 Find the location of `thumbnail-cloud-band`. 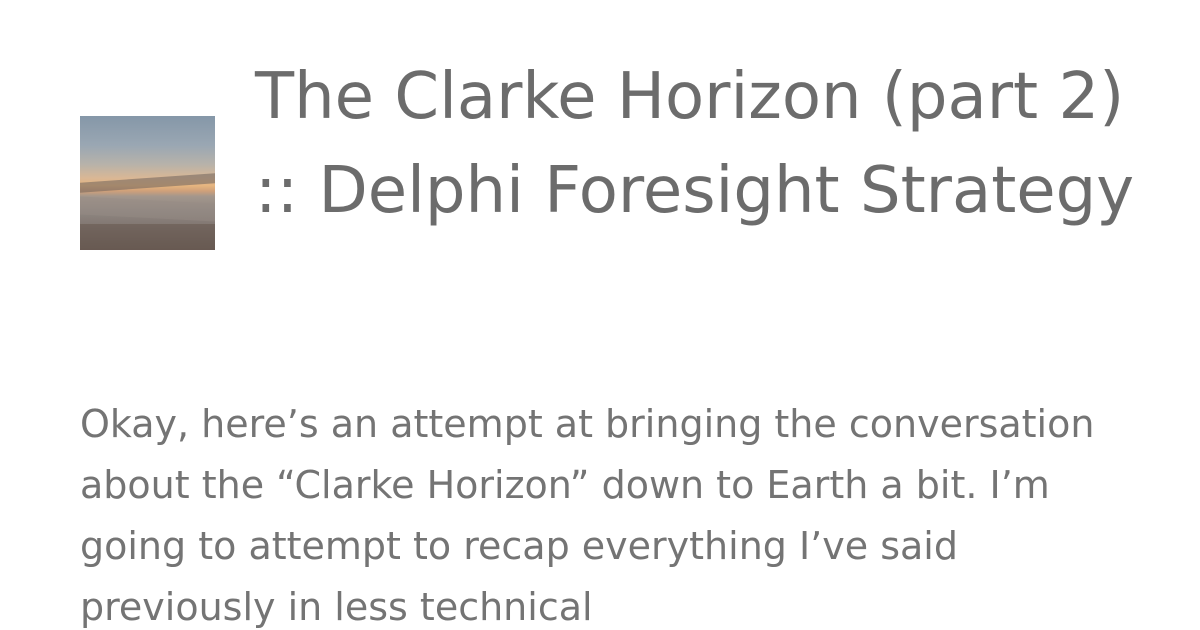

thumbnail-cloud-band is located at coordinates (147, 209).